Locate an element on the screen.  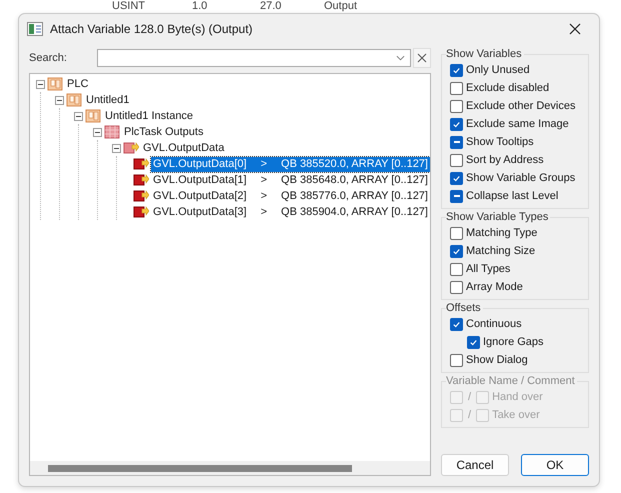
background-text: Output is located at coordinates (341, 6).